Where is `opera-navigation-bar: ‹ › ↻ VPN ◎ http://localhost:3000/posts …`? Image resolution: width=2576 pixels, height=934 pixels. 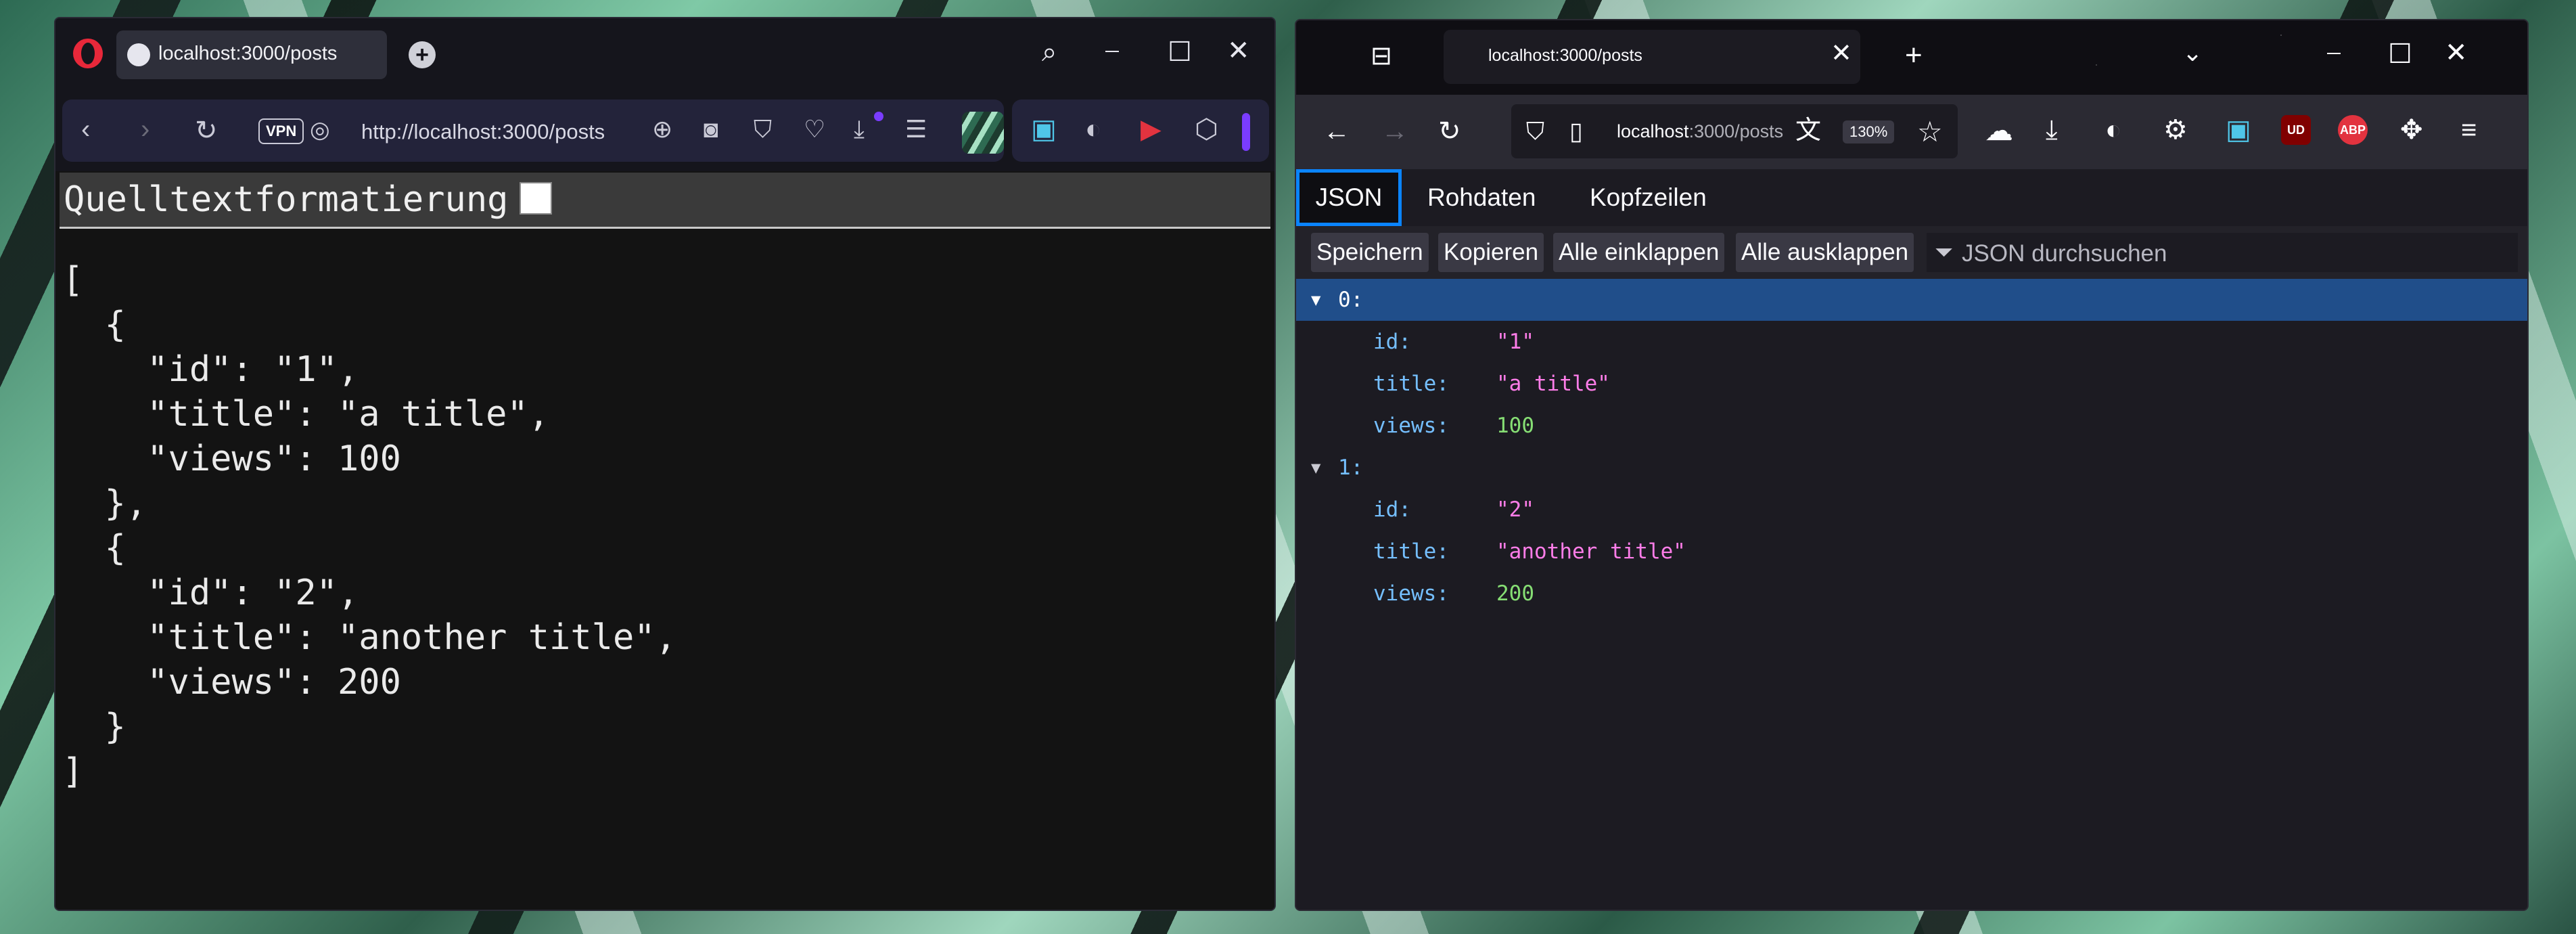 opera-navigation-bar: ‹ › ↻ VPN ◎ http://localhost:3000/posts … is located at coordinates (664, 132).